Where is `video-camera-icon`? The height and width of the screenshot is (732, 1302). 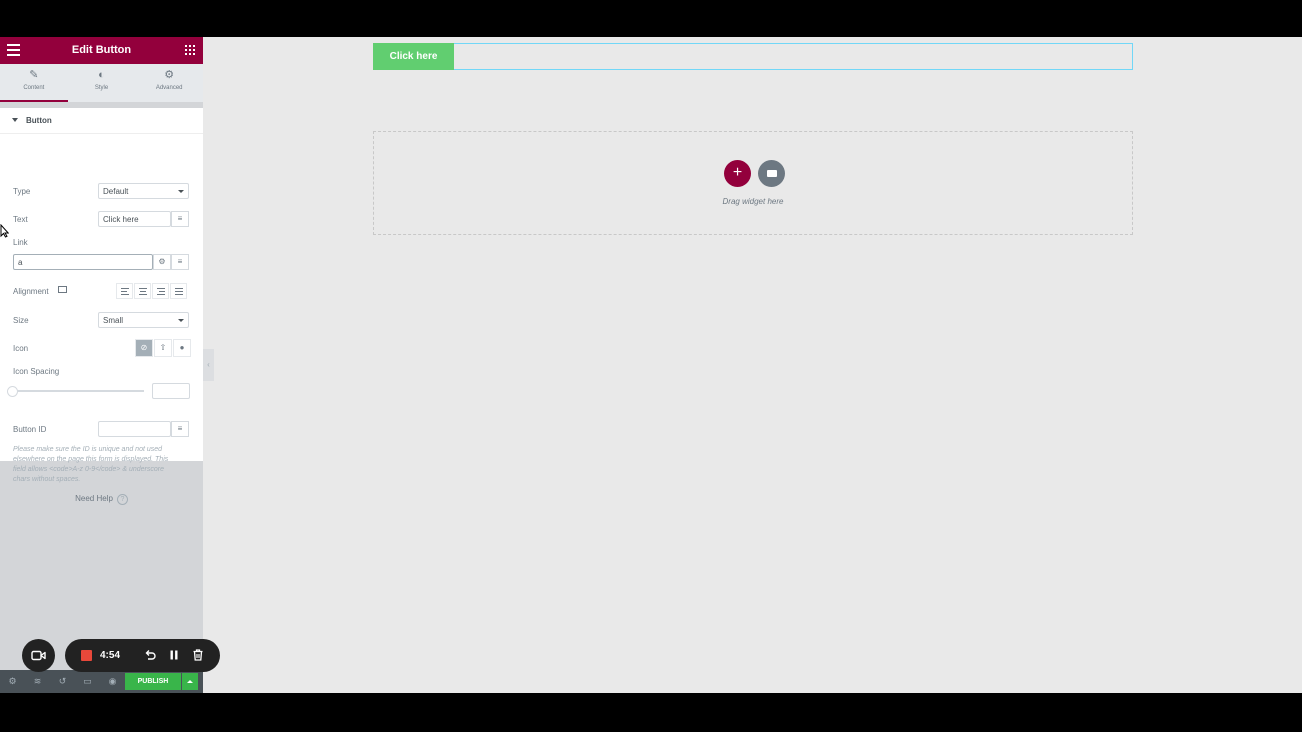
video-camera-icon is located at coordinates (38, 655).